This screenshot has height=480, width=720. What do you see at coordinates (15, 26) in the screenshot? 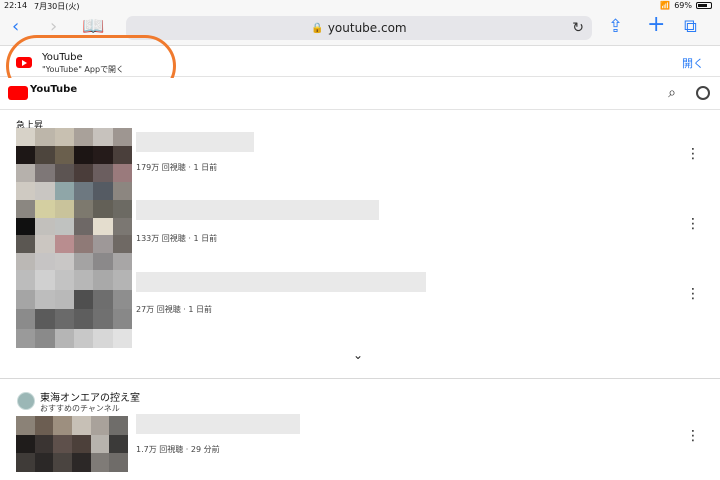
I see `back-icon: ‹` at bounding box center [15, 26].